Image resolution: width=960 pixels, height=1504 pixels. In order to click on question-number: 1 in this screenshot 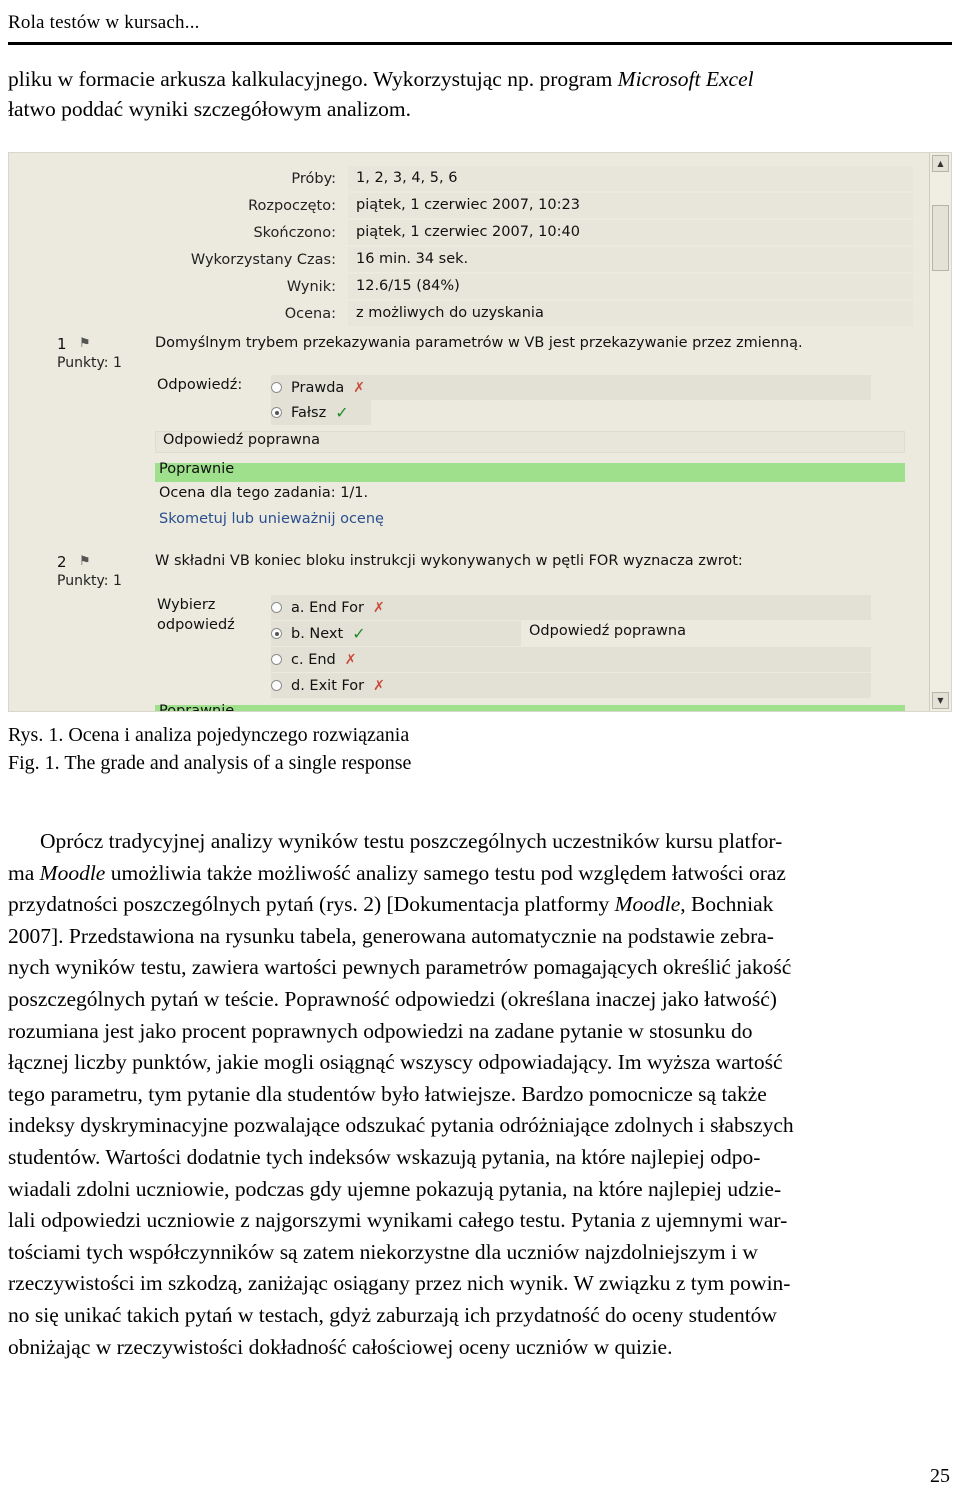, I will do `click(62, 344)`.